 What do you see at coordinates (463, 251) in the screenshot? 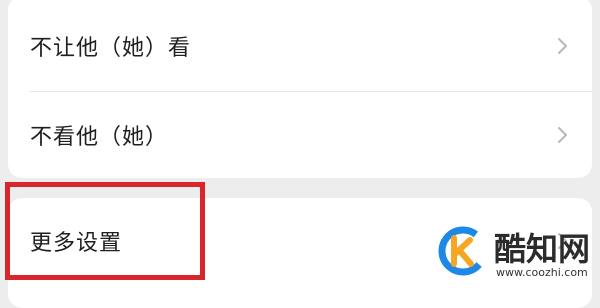
I see `coozhi-logo-icon` at bounding box center [463, 251].